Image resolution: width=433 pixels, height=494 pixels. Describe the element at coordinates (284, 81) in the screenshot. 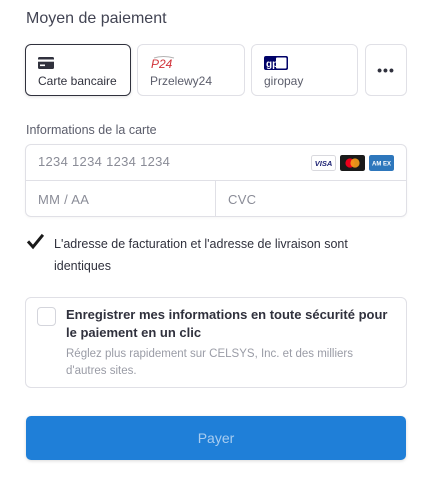

I see `method-giropay-label: giropay` at that location.